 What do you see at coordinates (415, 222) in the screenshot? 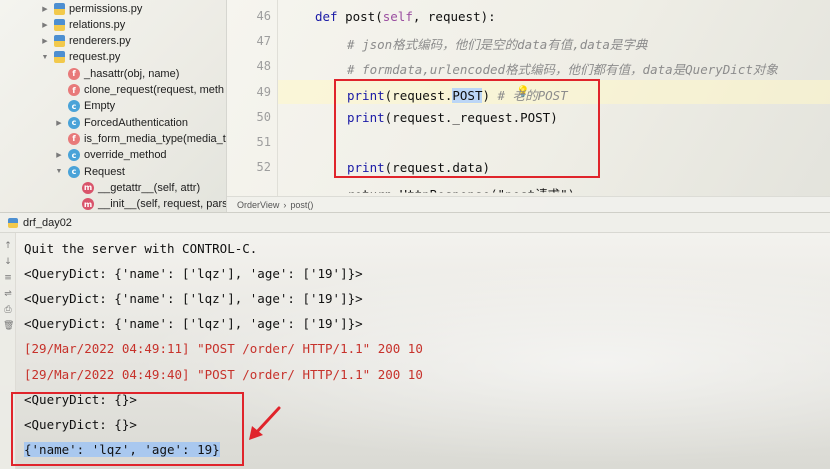
I see `run-window-header: drf_day02` at bounding box center [415, 222].